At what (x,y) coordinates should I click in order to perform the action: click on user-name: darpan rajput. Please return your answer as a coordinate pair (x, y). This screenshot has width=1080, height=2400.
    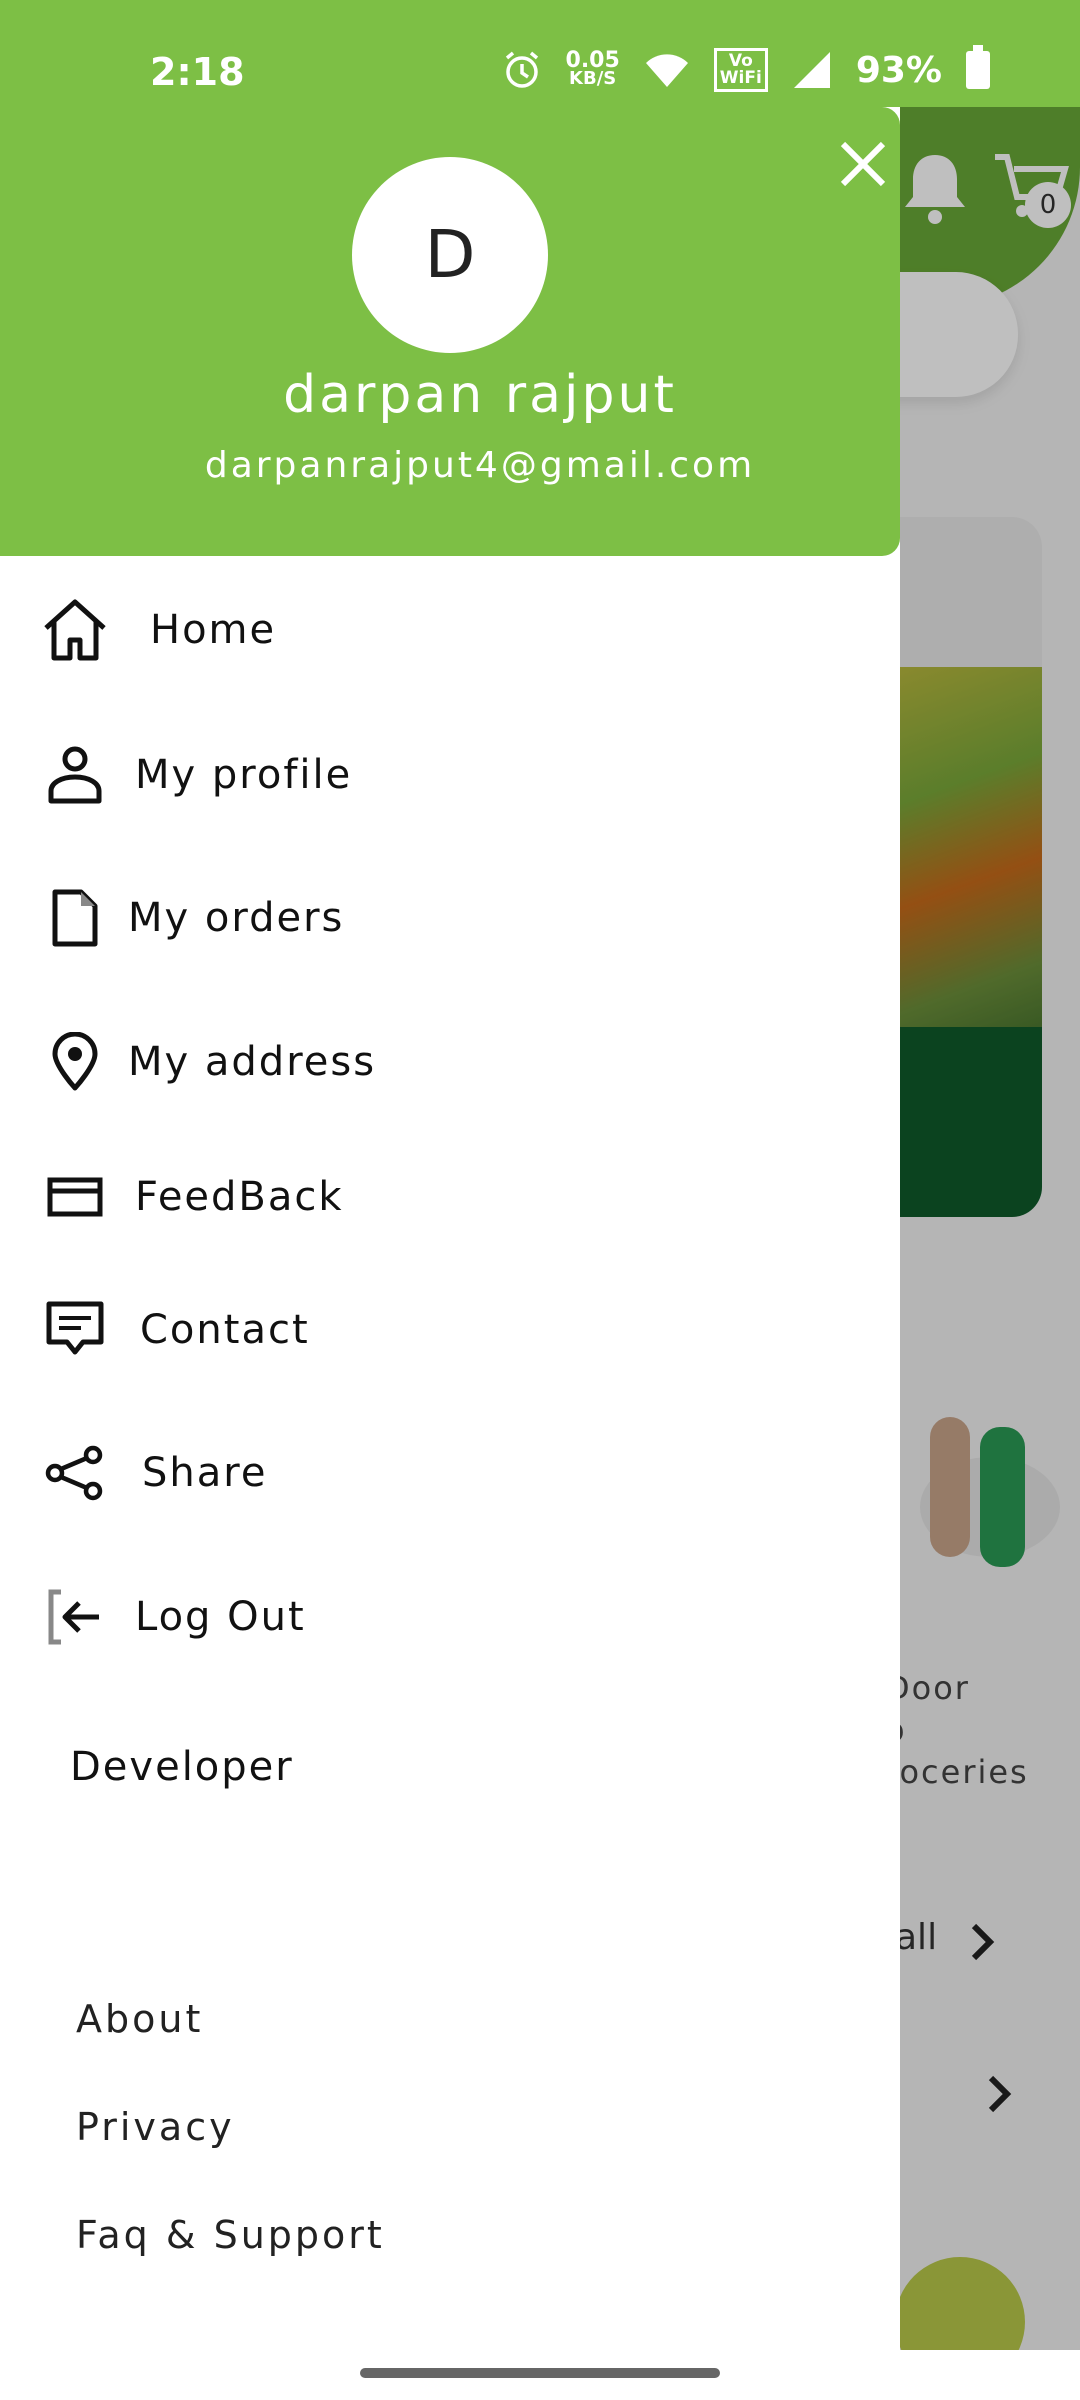
    Looking at the image, I should click on (480, 395).